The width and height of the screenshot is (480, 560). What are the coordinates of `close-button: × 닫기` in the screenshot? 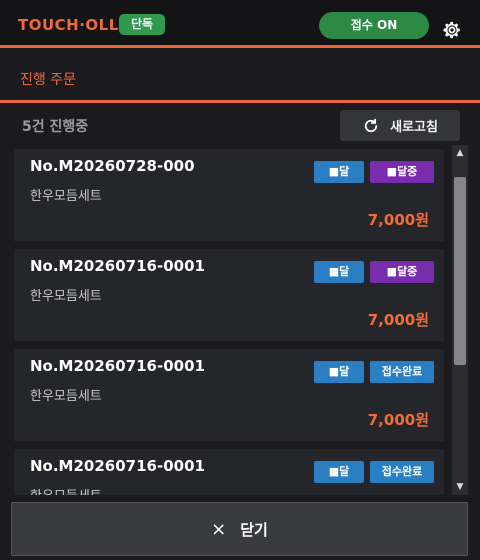 It's located at (239, 529).